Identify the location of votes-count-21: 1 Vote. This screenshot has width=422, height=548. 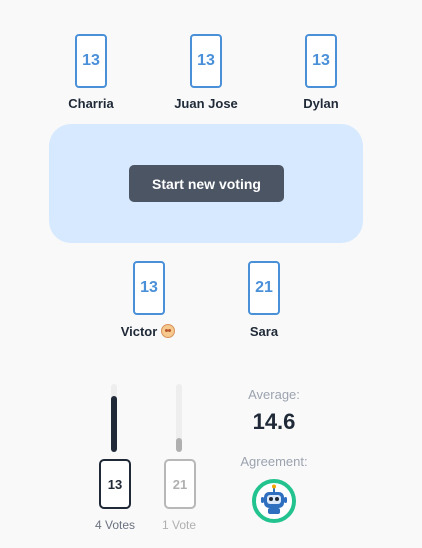
(179, 525).